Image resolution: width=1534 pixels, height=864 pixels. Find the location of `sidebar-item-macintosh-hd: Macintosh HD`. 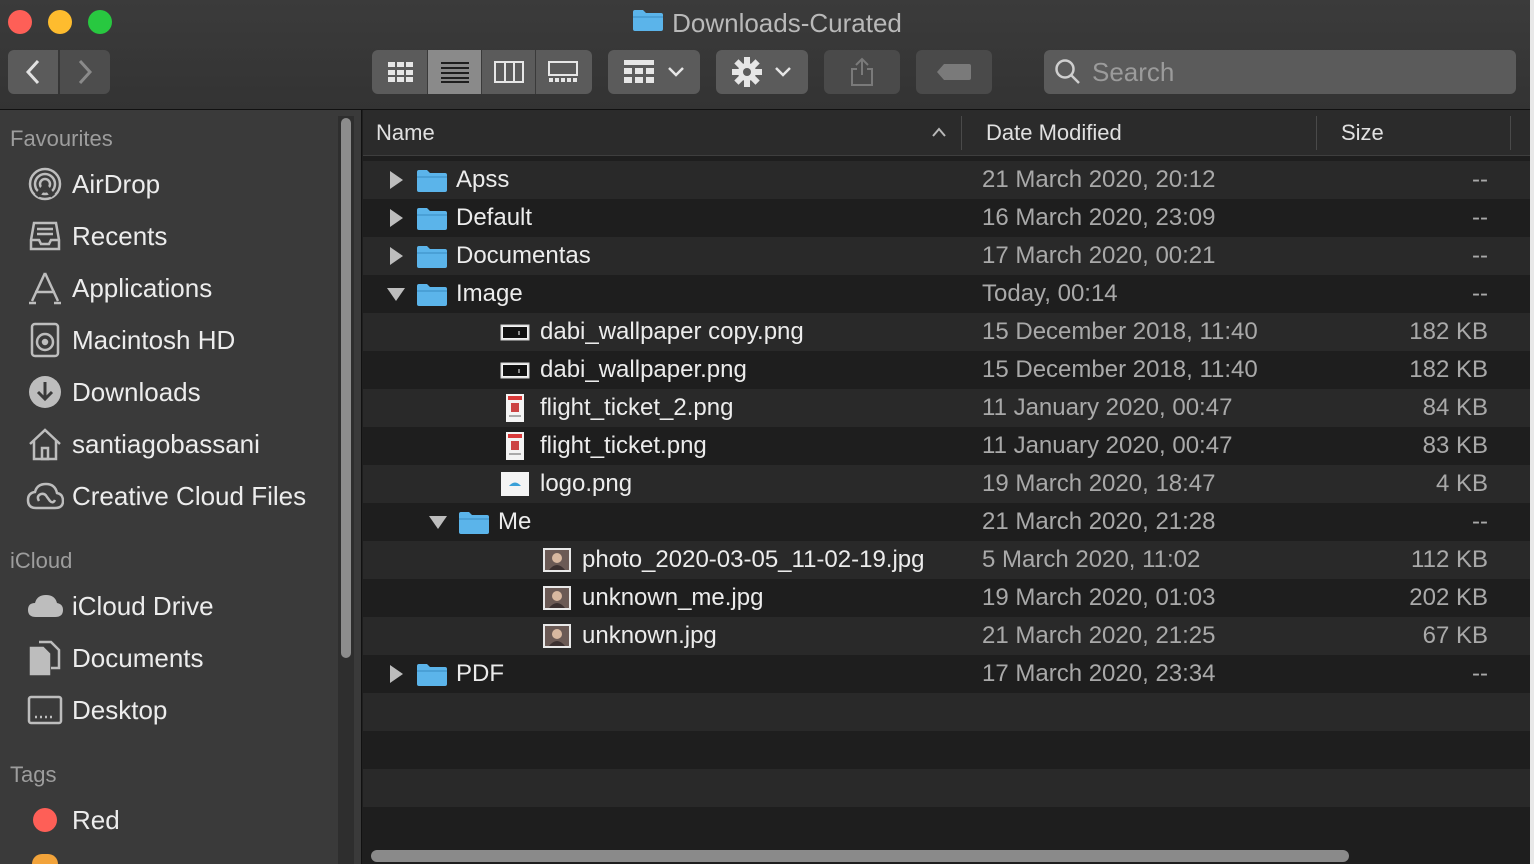

sidebar-item-macintosh-hd: Macintosh HD is located at coordinates (176, 340).